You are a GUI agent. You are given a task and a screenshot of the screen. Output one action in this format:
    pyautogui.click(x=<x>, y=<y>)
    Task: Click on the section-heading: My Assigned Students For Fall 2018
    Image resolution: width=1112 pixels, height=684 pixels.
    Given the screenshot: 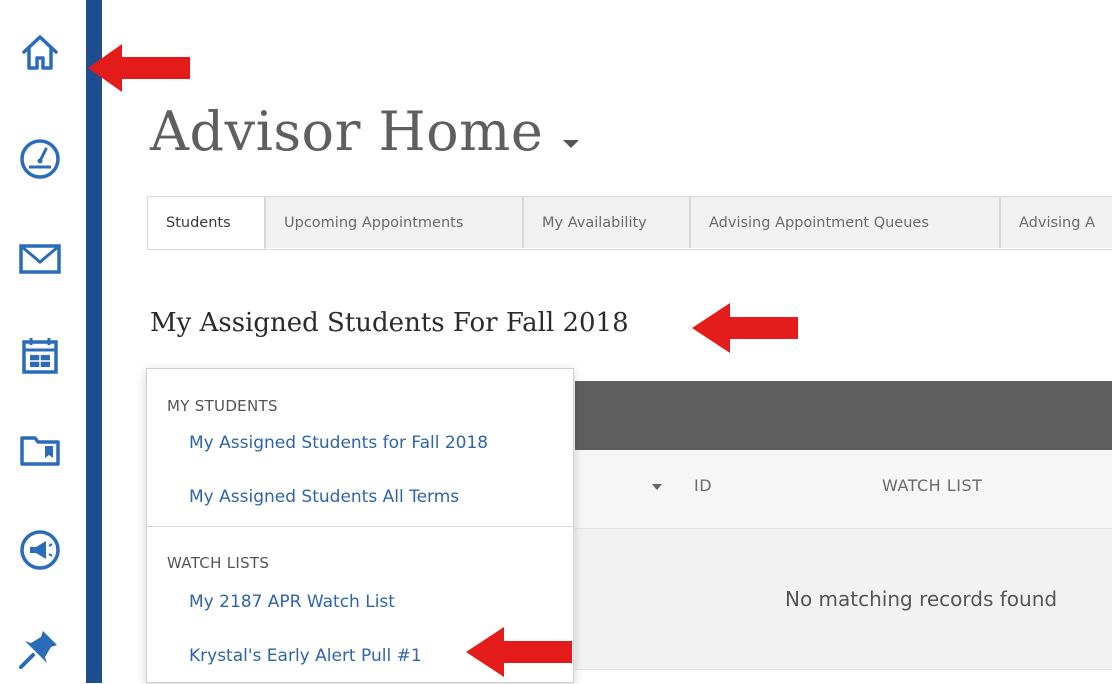 What is the action you would take?
    pyautogui.click(x=389, y=323)
    